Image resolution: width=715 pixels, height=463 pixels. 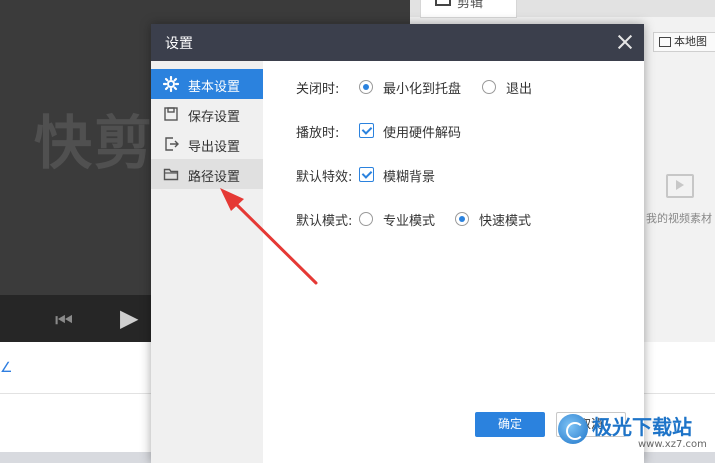 I want to click on local-image-button: 本地图, so click(x=684, y=42).